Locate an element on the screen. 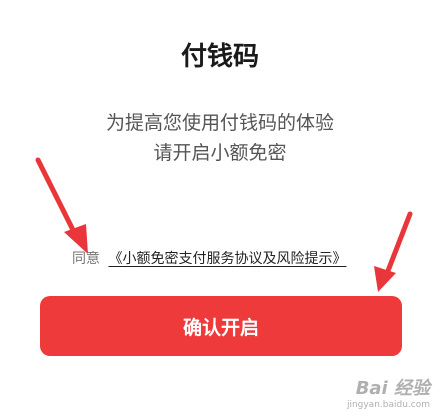 The width and height of the screenshot is (440, 418). left-arrow-icon is located at coordinates (61, 205).